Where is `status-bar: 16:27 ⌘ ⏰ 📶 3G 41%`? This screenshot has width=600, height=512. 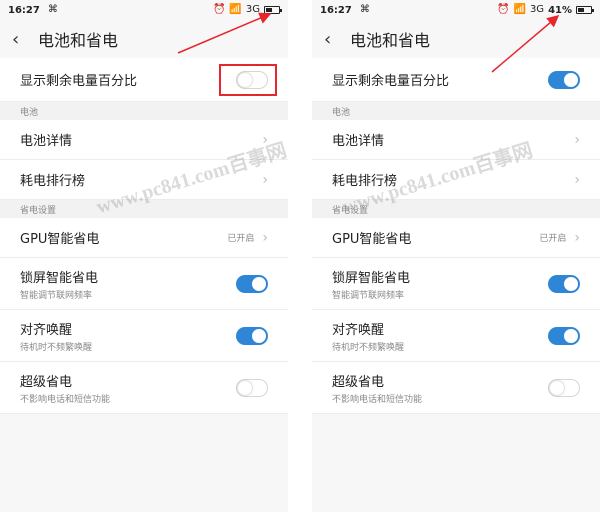 status-bar: 16:27 ⌘ ⏰ 📶 3G 41% is located at coordinates (456, 10).